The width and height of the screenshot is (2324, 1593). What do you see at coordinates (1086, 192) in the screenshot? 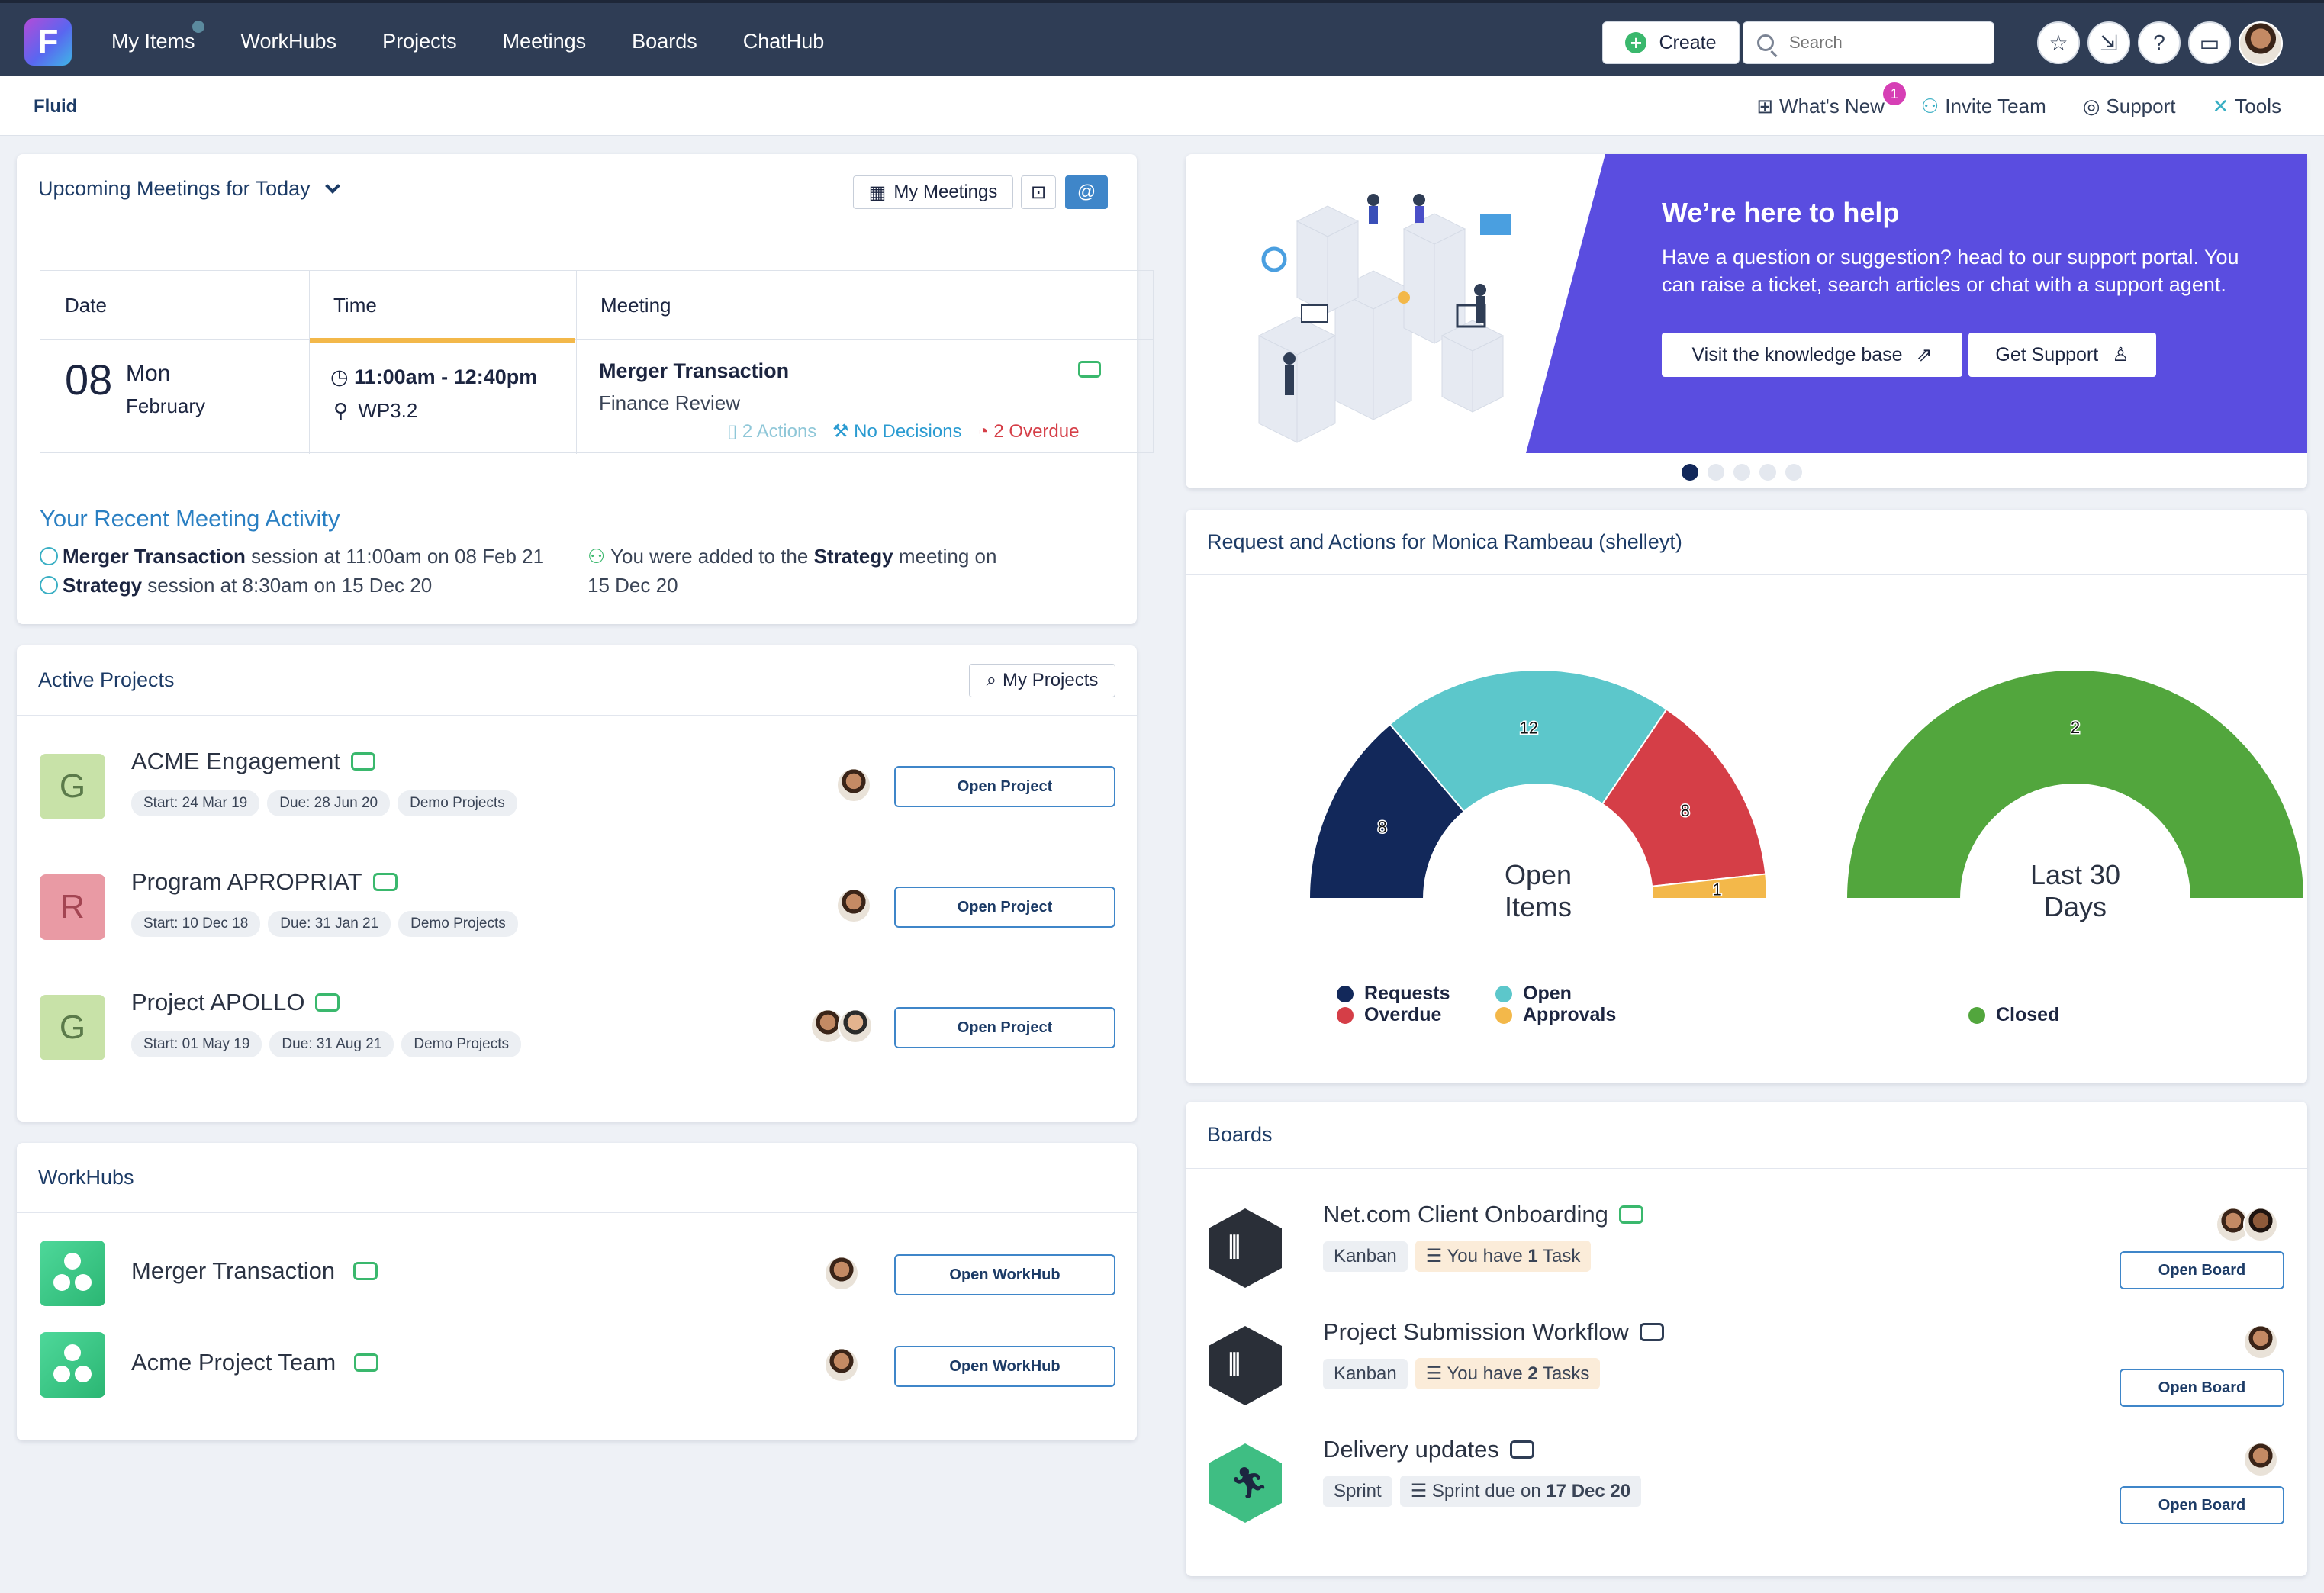
I see `mention-button: @` at bounding box center [1086, 192].